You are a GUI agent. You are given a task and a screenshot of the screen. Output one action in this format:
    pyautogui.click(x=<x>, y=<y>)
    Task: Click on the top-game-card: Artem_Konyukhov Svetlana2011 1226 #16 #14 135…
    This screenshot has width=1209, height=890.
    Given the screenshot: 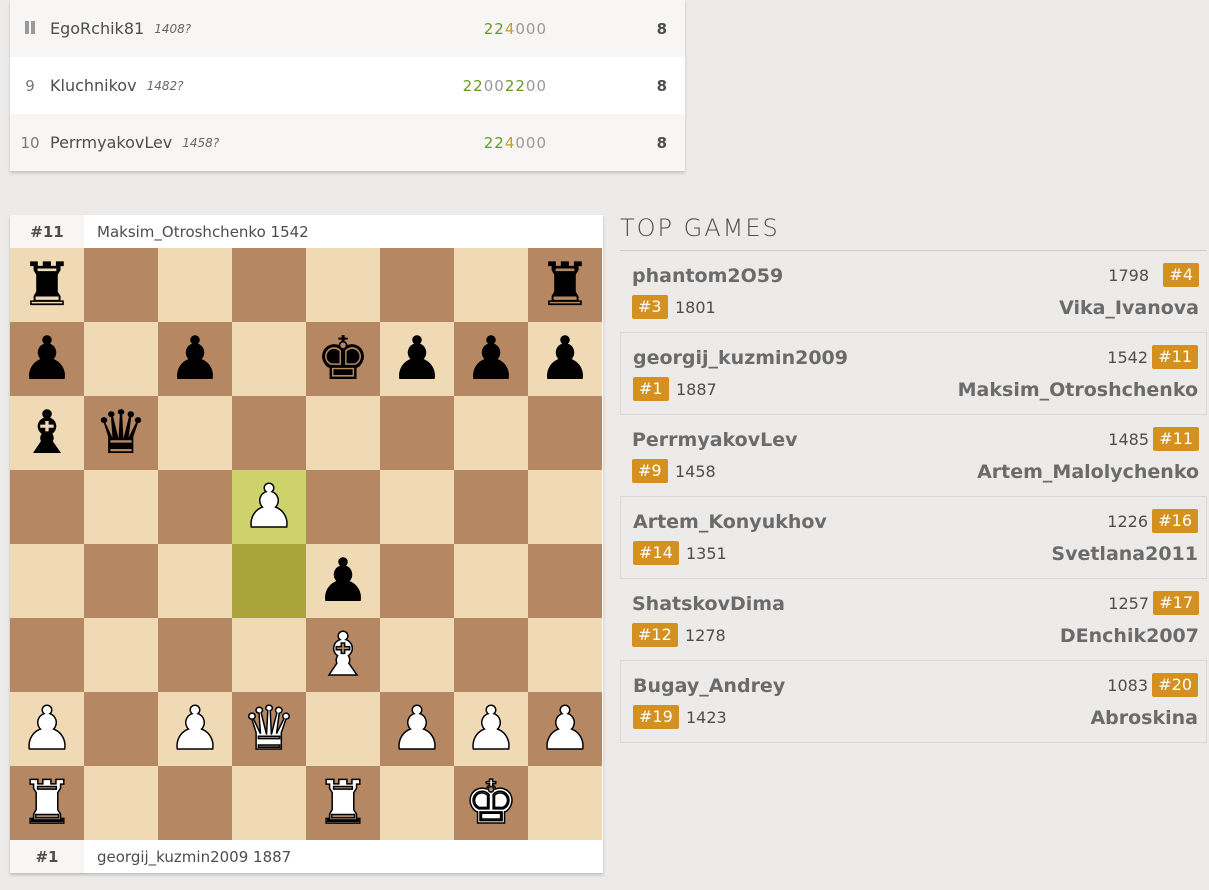 What is the action you would take?
    pyautogui.click(x=913, y=538)
    